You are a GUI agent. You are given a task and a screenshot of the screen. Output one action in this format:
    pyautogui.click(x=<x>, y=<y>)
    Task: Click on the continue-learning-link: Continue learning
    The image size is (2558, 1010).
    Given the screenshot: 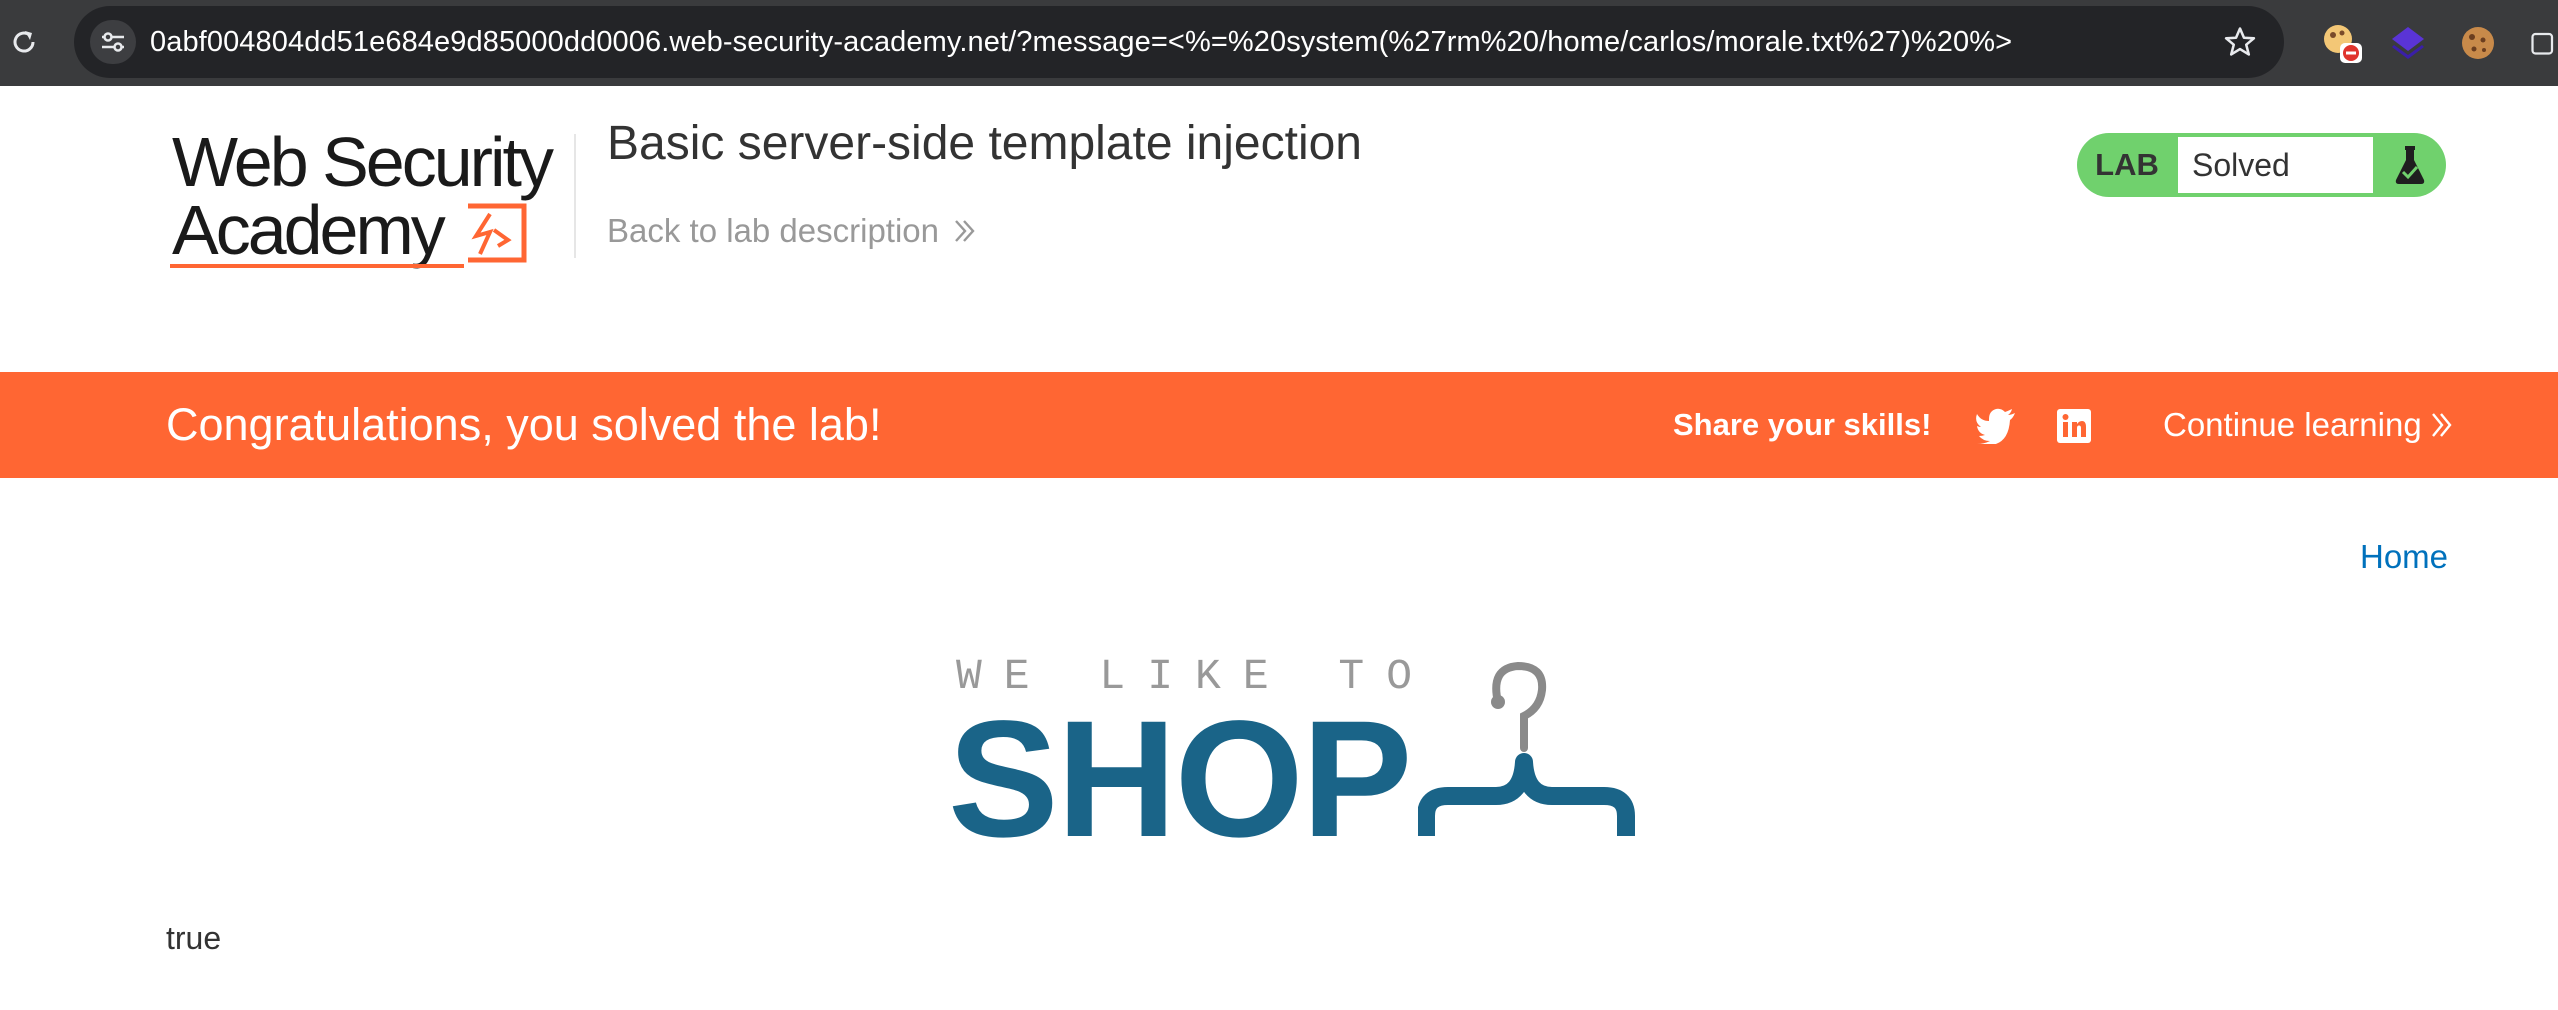 What is the action you would take?
    pyautogui.click(x=2308, y=425)
    